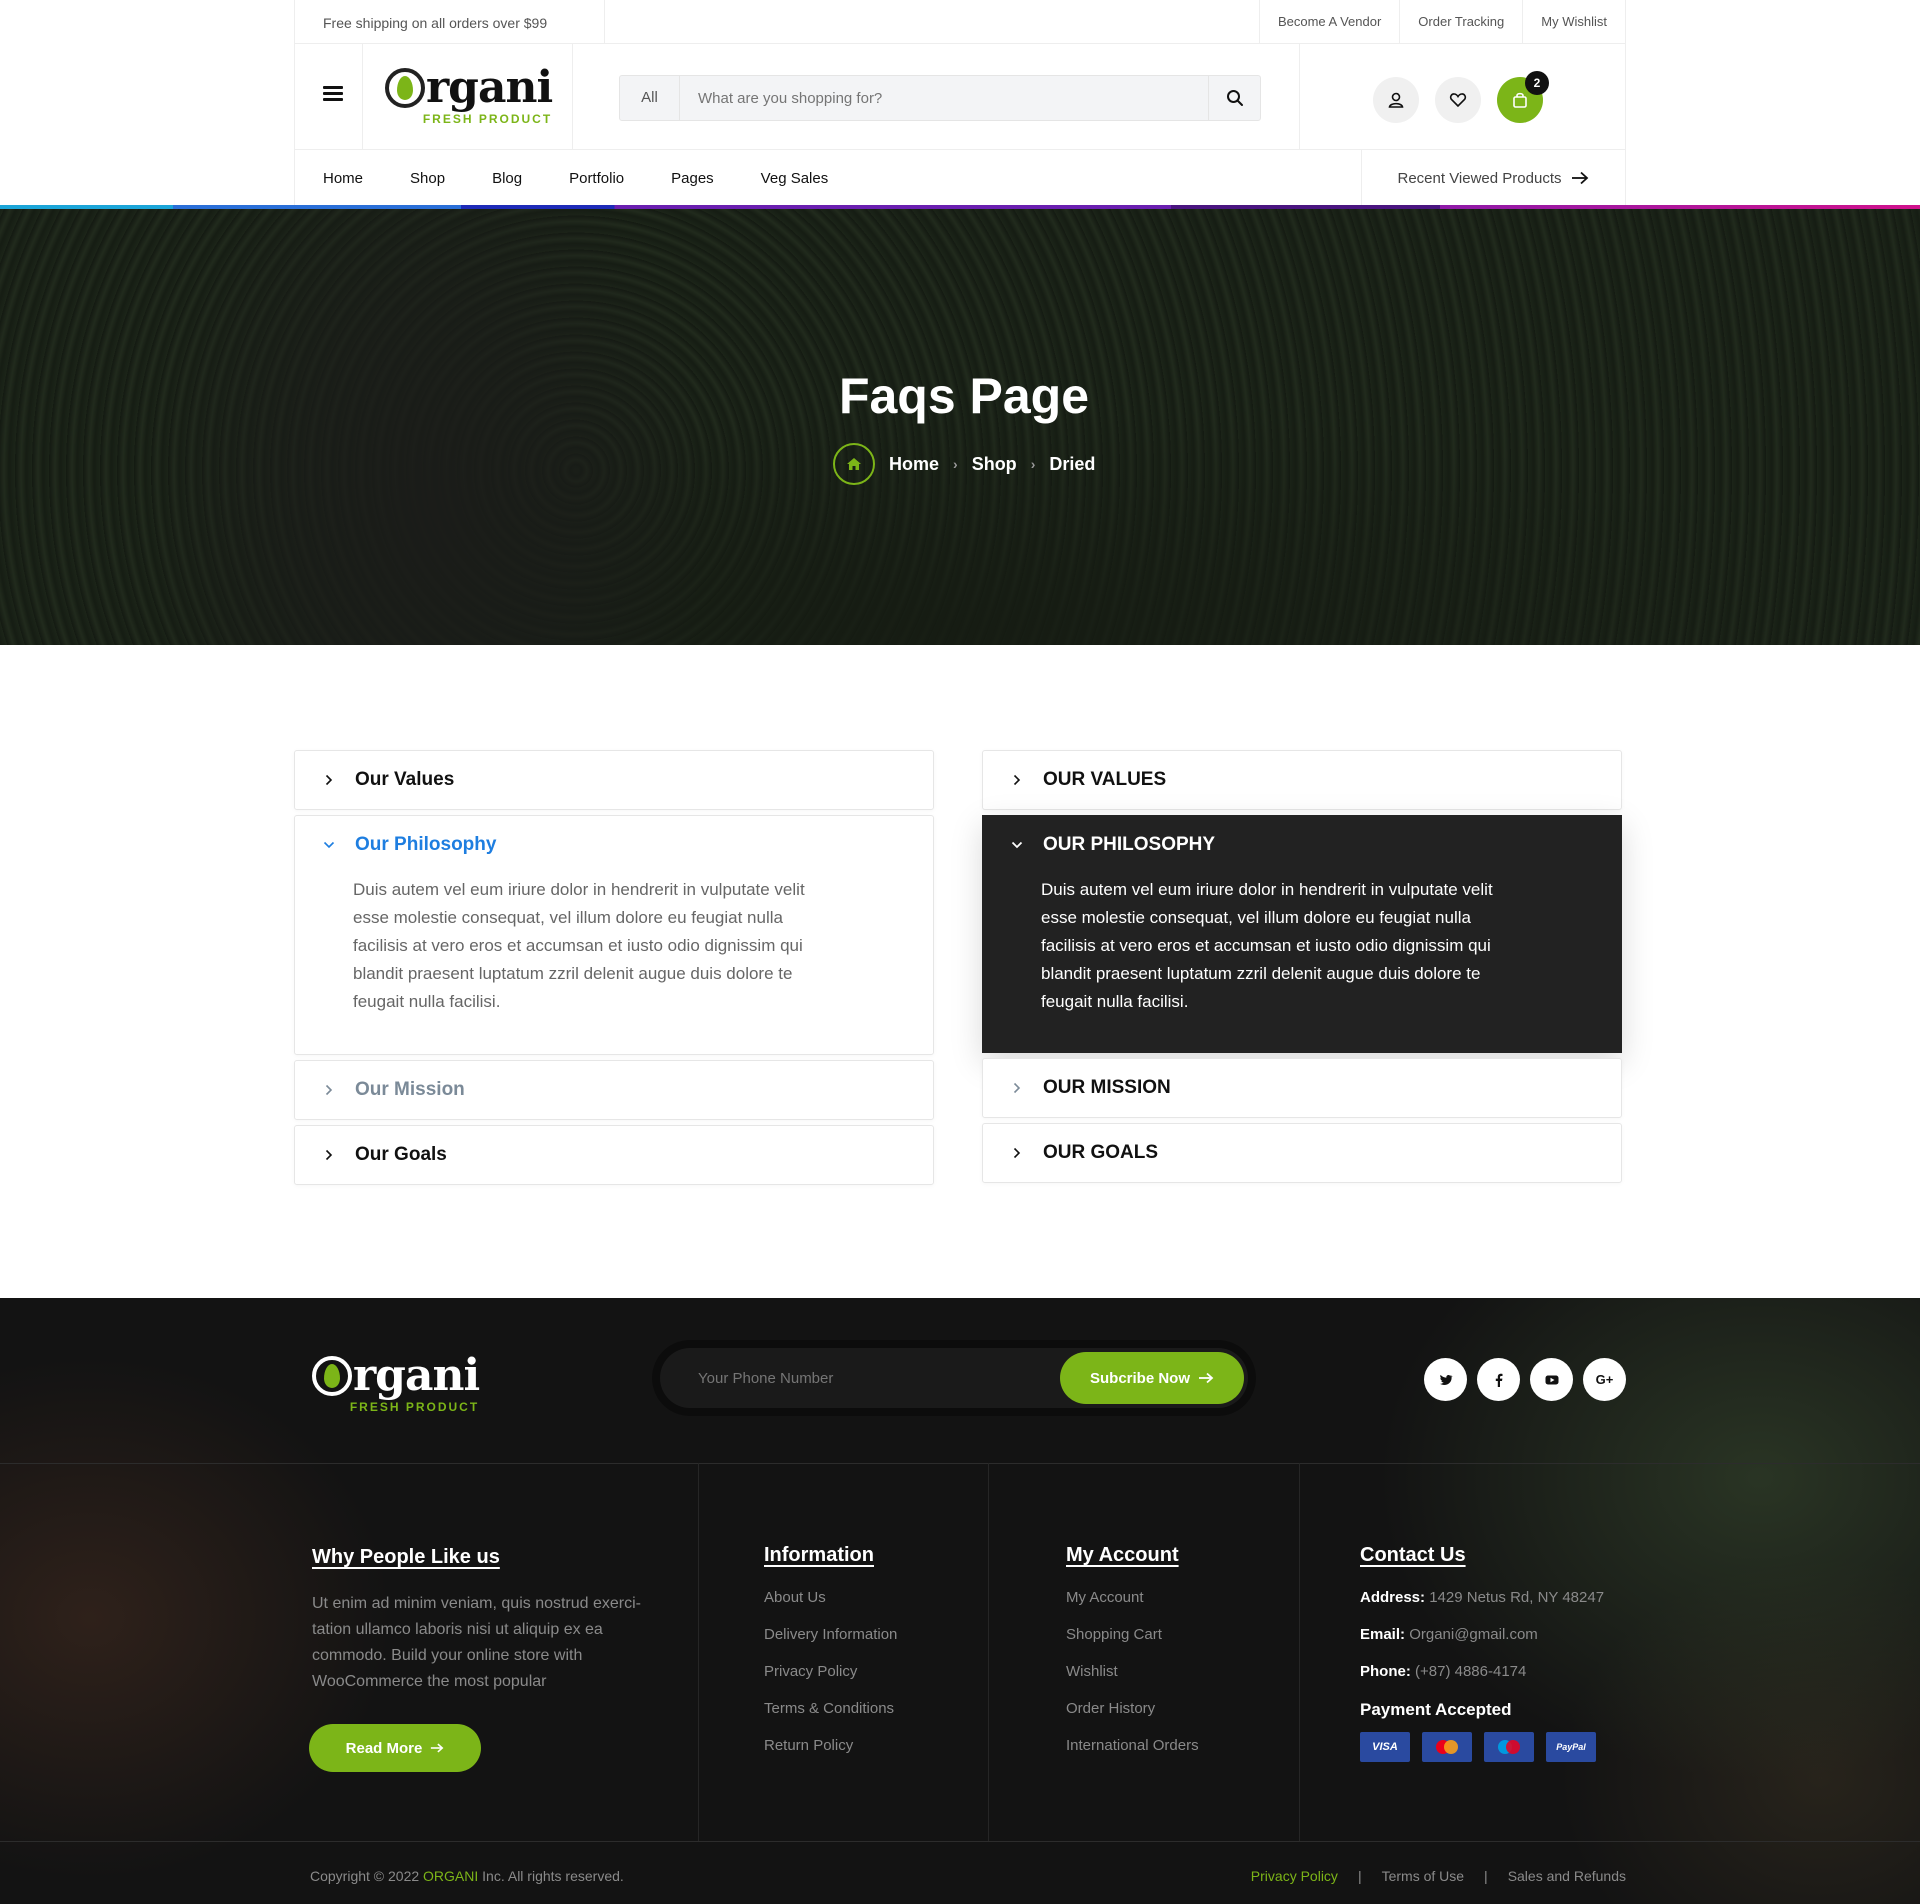 Image resolution: width=1920 pixels, height=1904 pixels. Describe the element at coordinates (406, 1557) in the screenshot. I see `footer-heading: Why People Like us` at that location.